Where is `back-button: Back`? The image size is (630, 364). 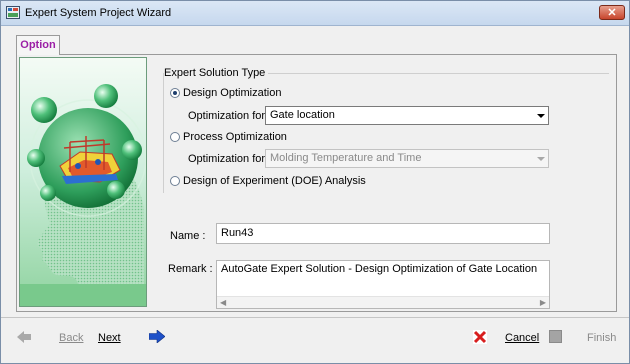
back-button: Back is located at coordinates (71, 338).